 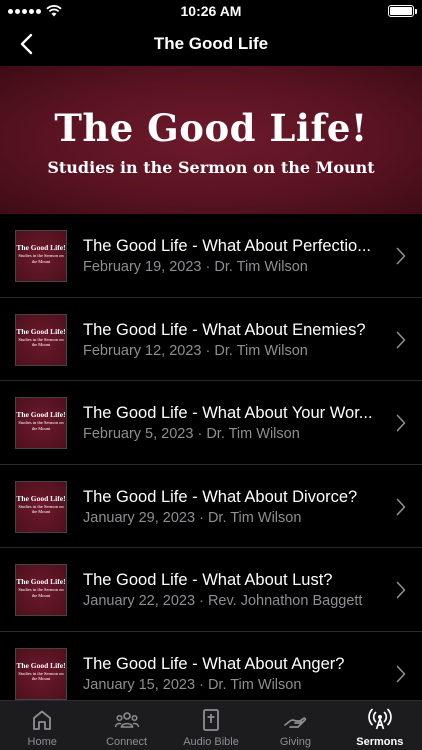 I want to click on sermon-meta: February 5, 2023 · Dr. Tim Wilson, so click(x=191, y=434).